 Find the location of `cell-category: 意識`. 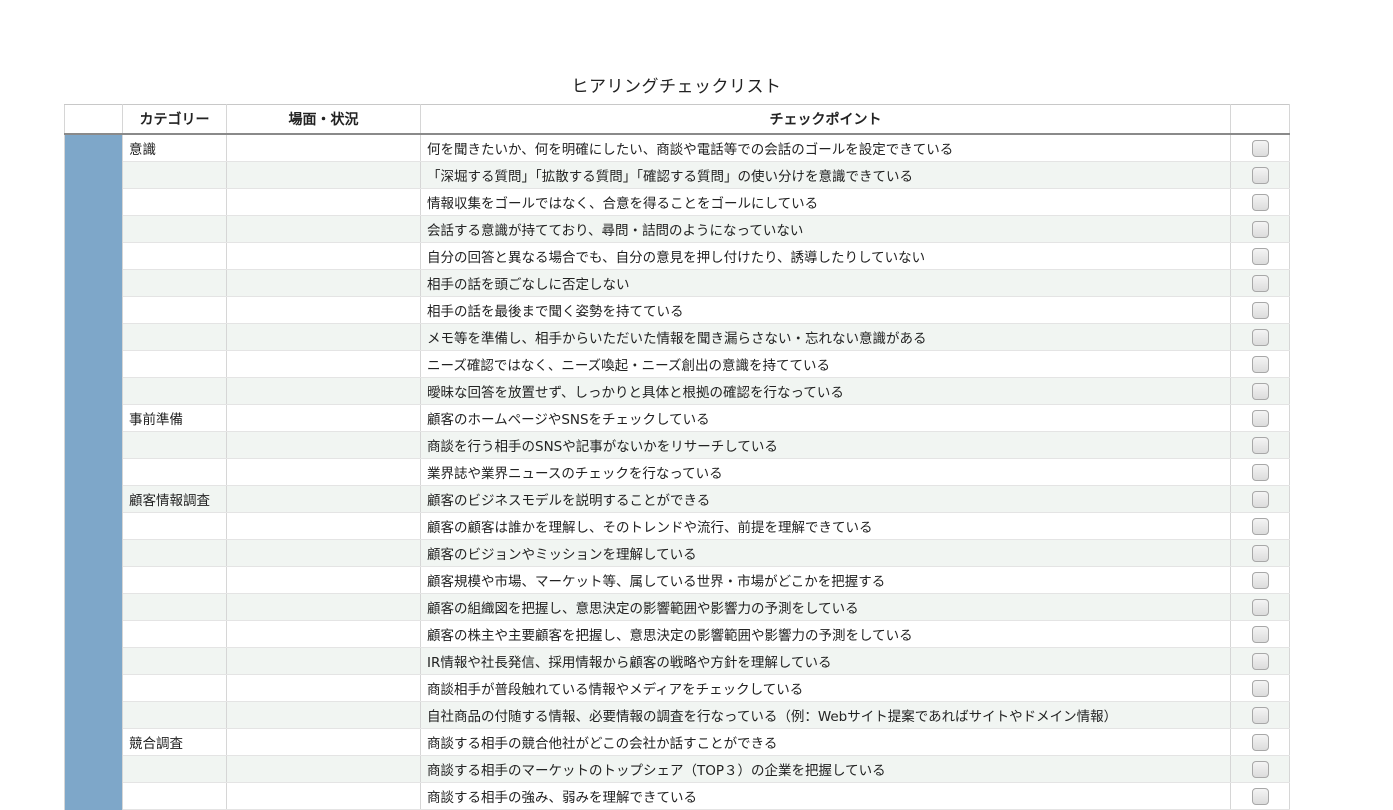

cell-category: 意識 is located at coordinates (174, 148).